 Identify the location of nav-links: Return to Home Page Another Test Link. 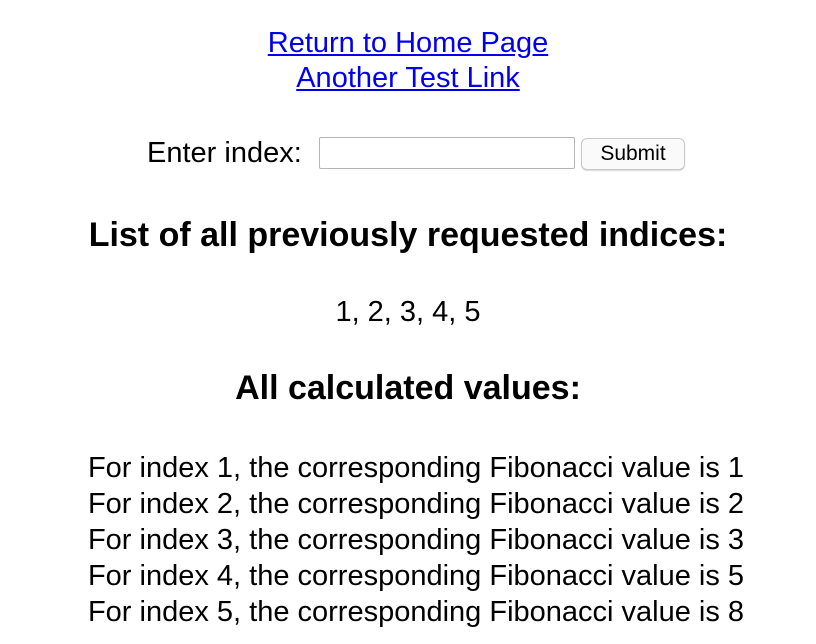
(408, 61).